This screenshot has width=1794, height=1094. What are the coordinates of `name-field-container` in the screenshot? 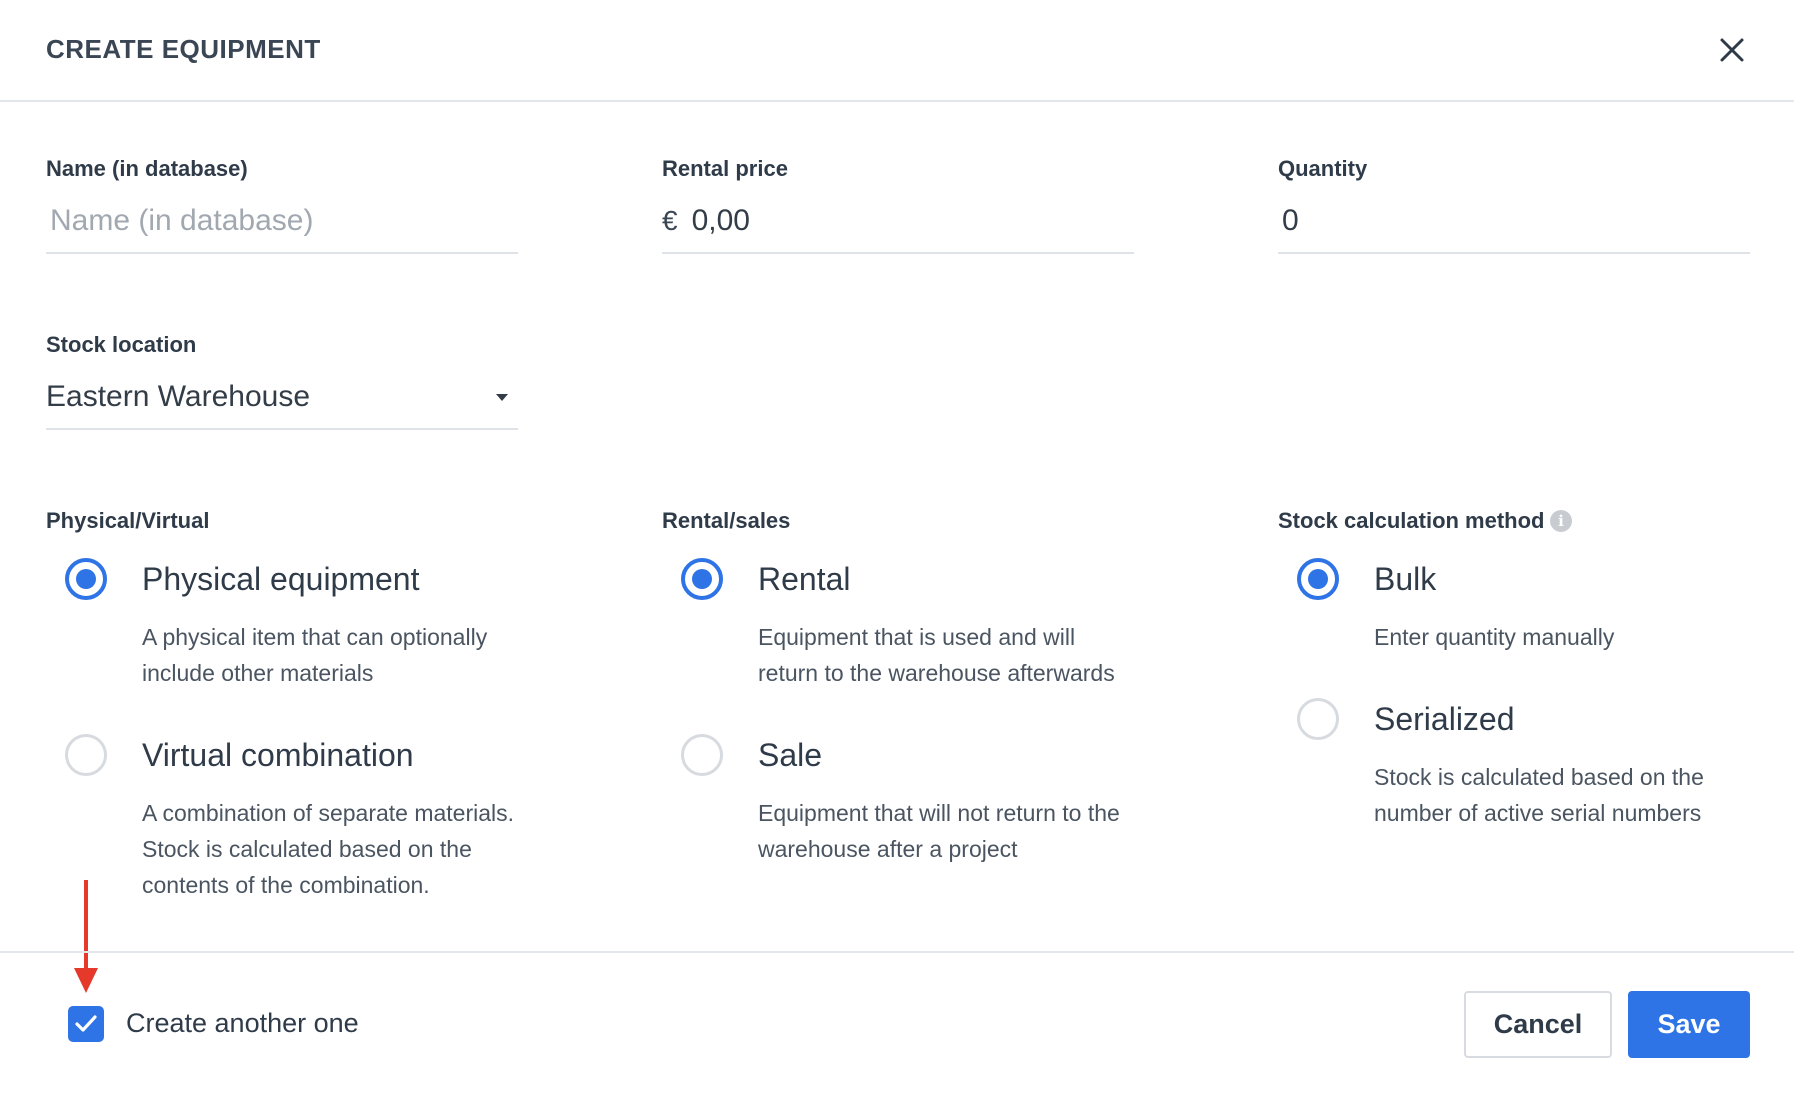 It's located at (282, 222).